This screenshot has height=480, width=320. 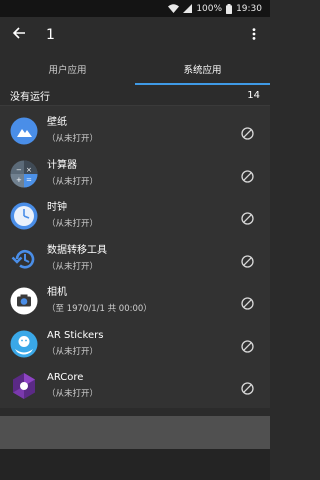 What do you see at coordinates (249, 8) in the screenshot?
I see `clock-time: 19:30` at bounding box center [249, 8].